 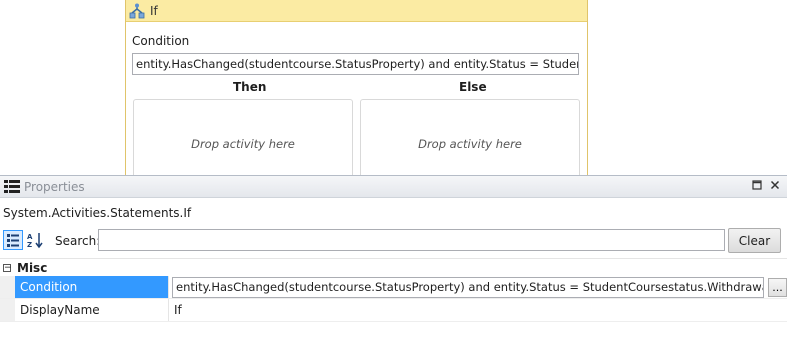 I want to click on maximize-icon, so click(x=757, y=186).